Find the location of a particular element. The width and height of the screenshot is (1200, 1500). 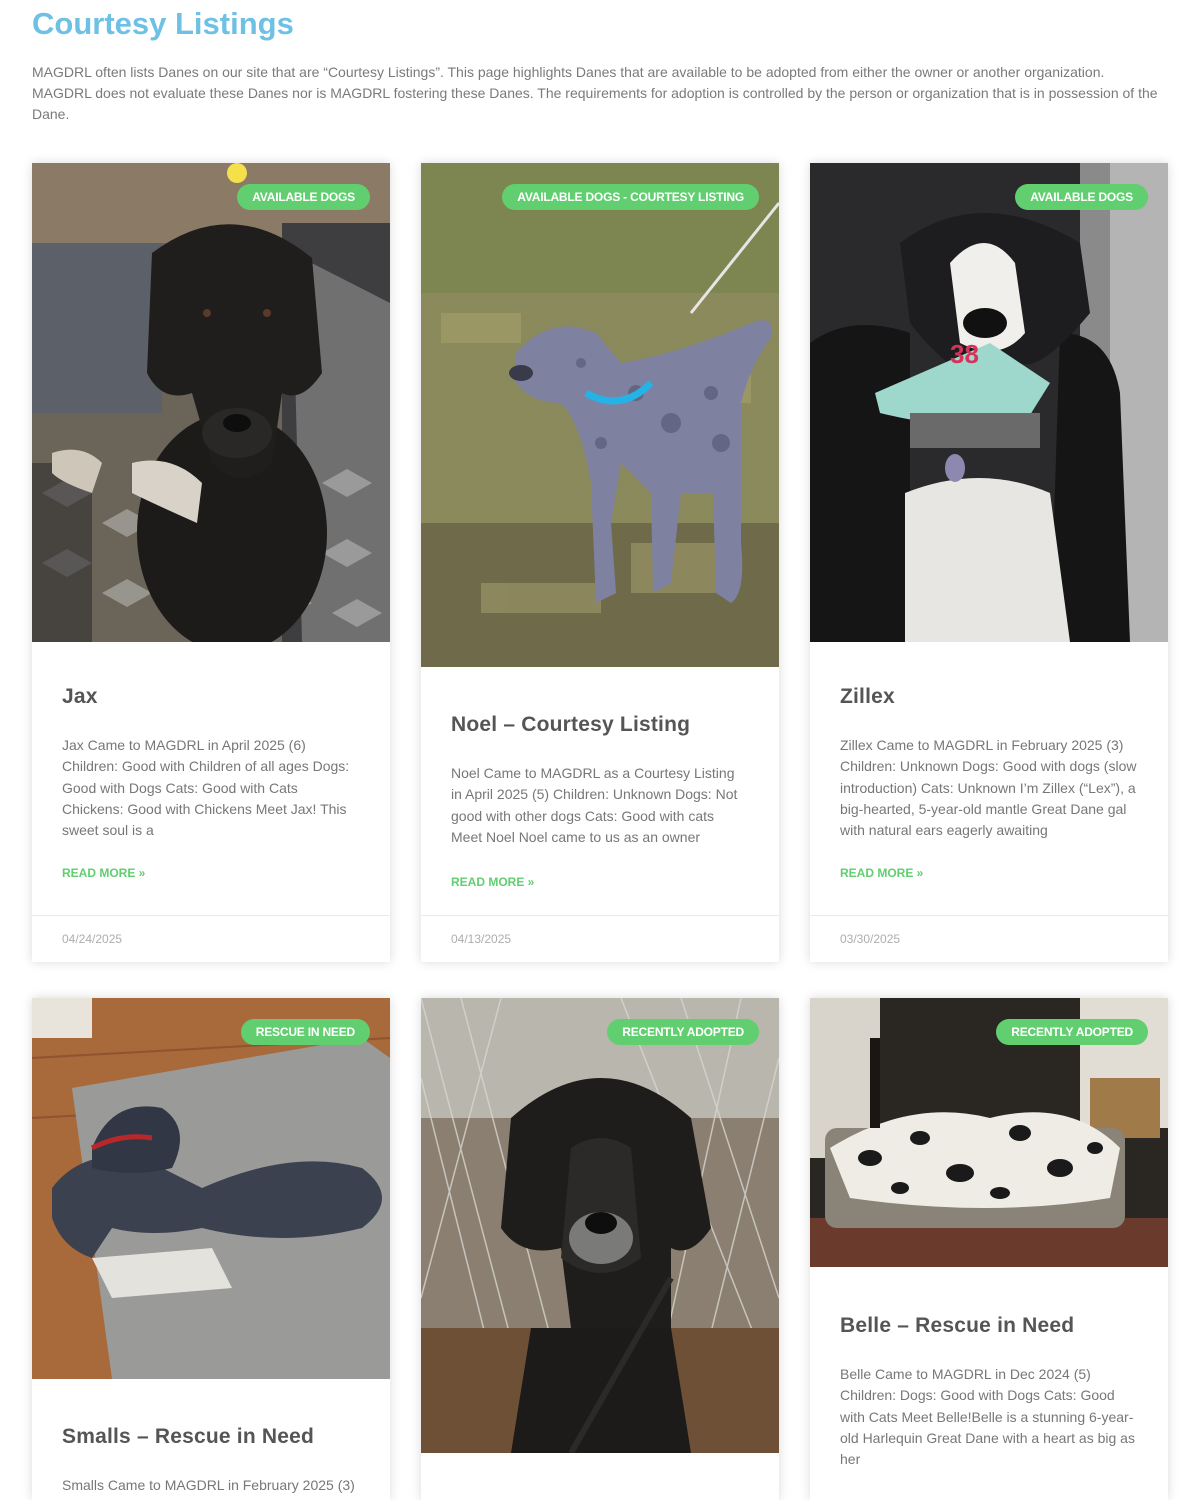

dog-photo-adopted is located at coordinates (600, 1225).